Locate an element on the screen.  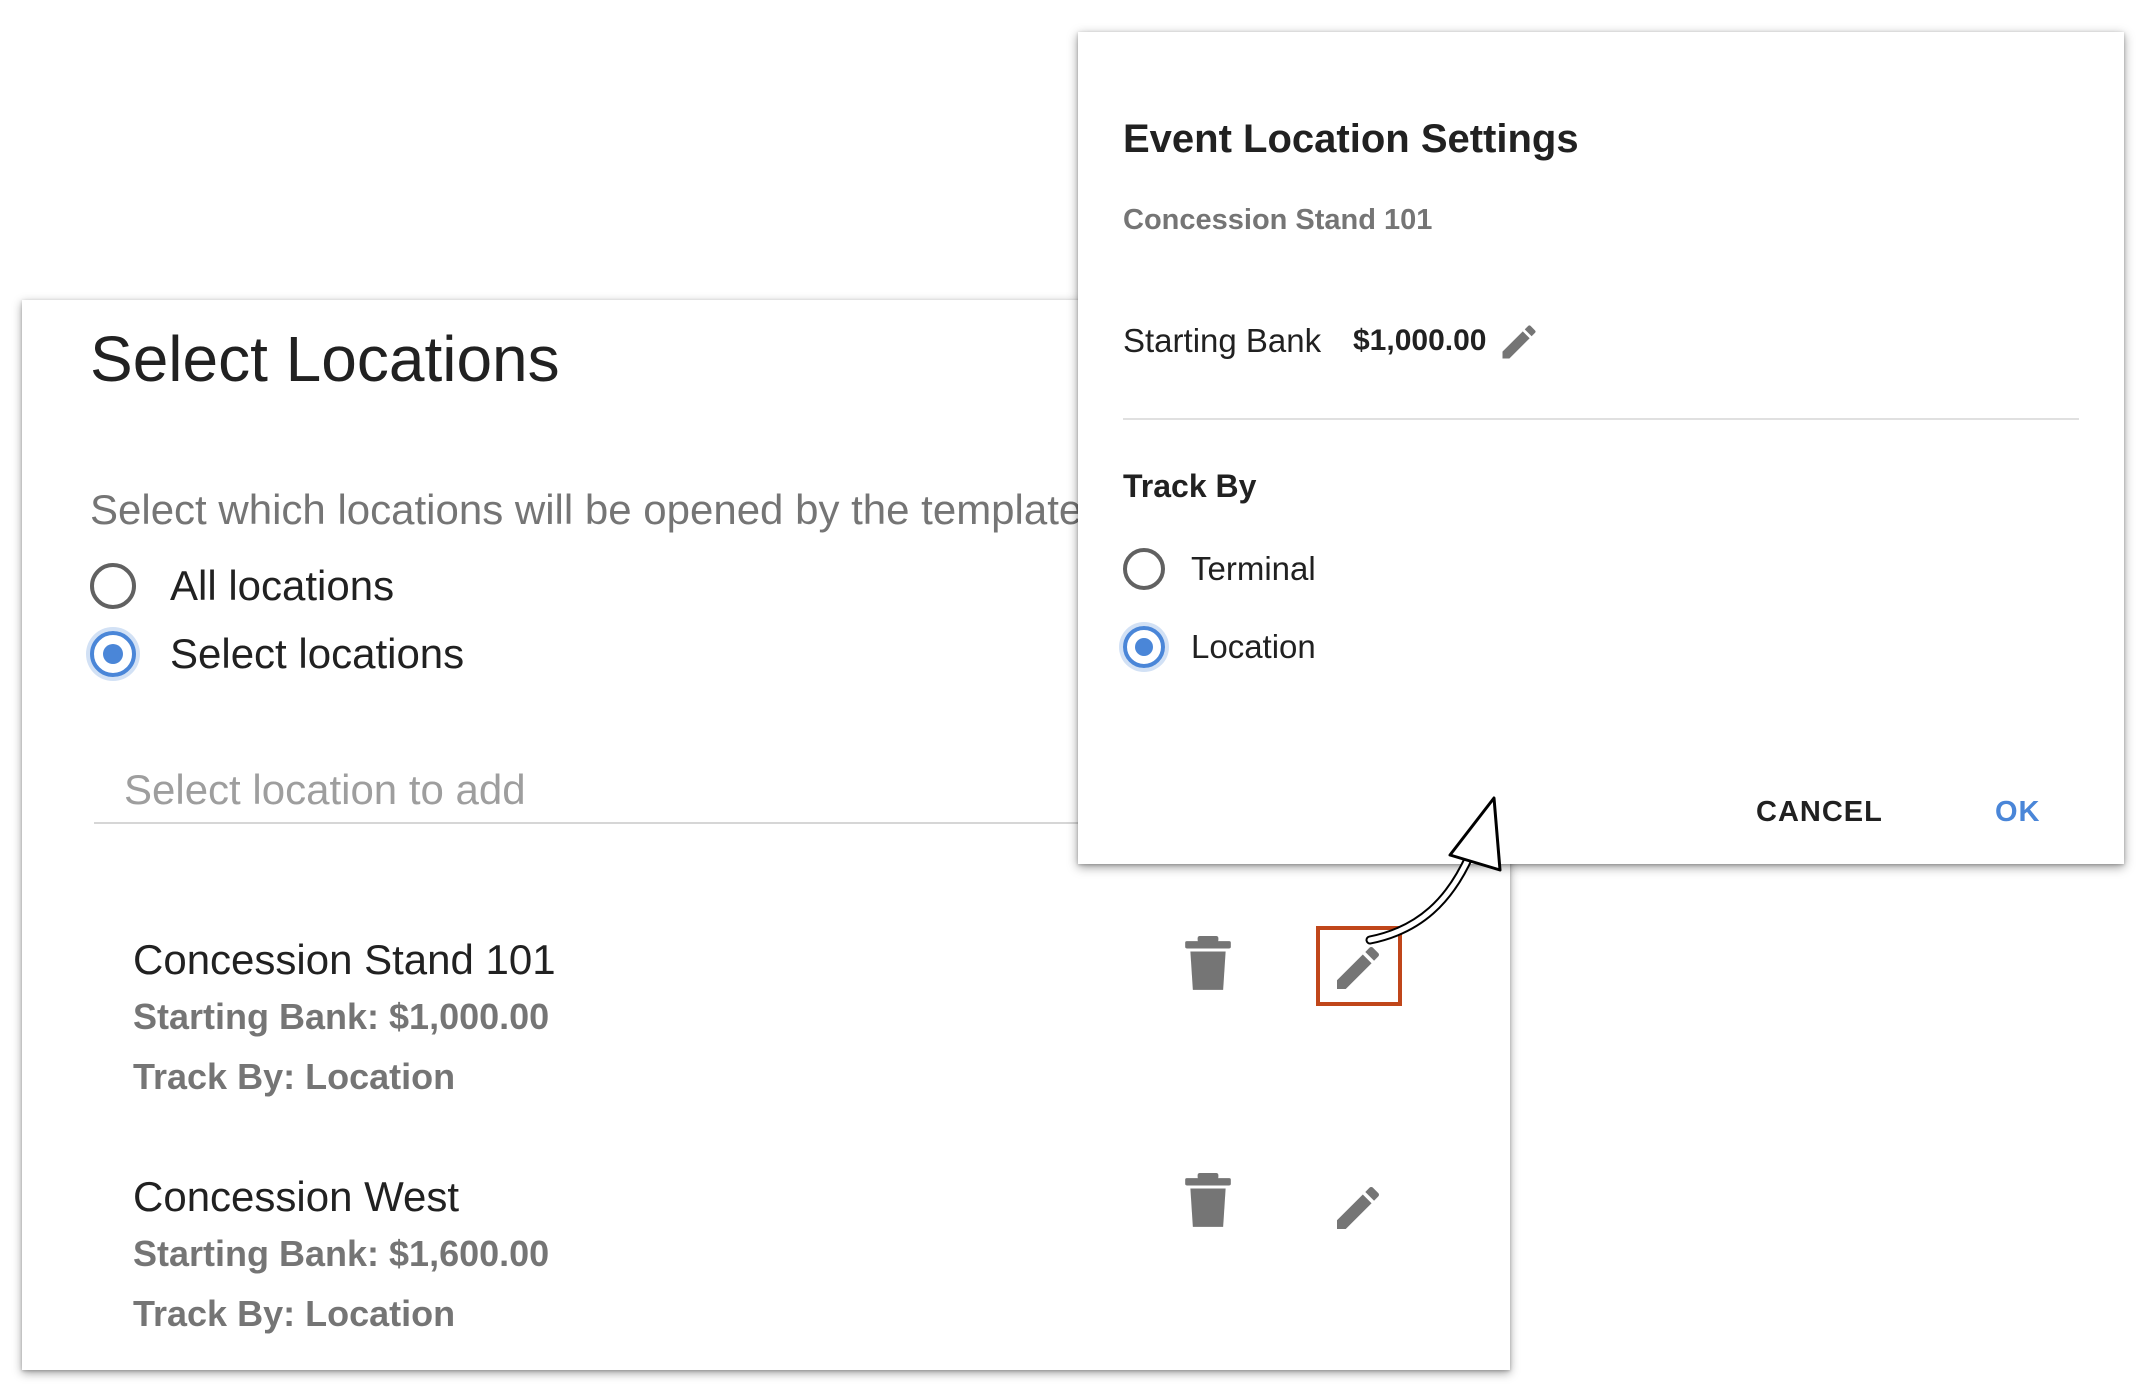
select-locations-option: Select locations is located at coordinates (277, 654).